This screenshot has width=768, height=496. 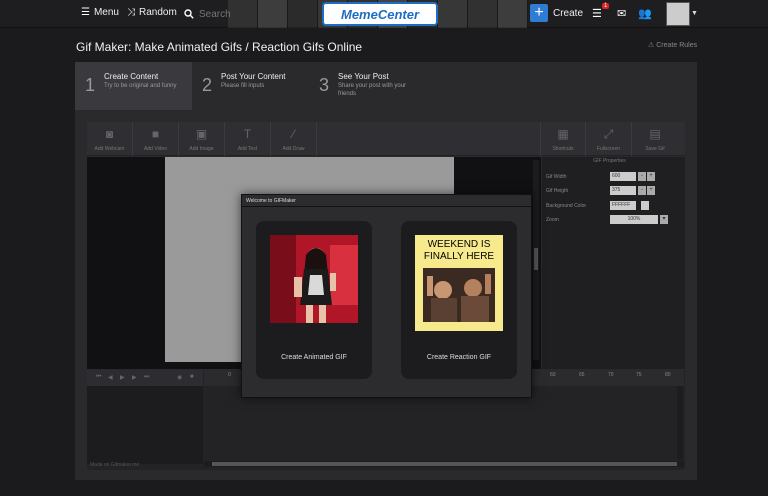 I want to click on step-subtitle: Share your post with your friends, so click(x=372, y=90).